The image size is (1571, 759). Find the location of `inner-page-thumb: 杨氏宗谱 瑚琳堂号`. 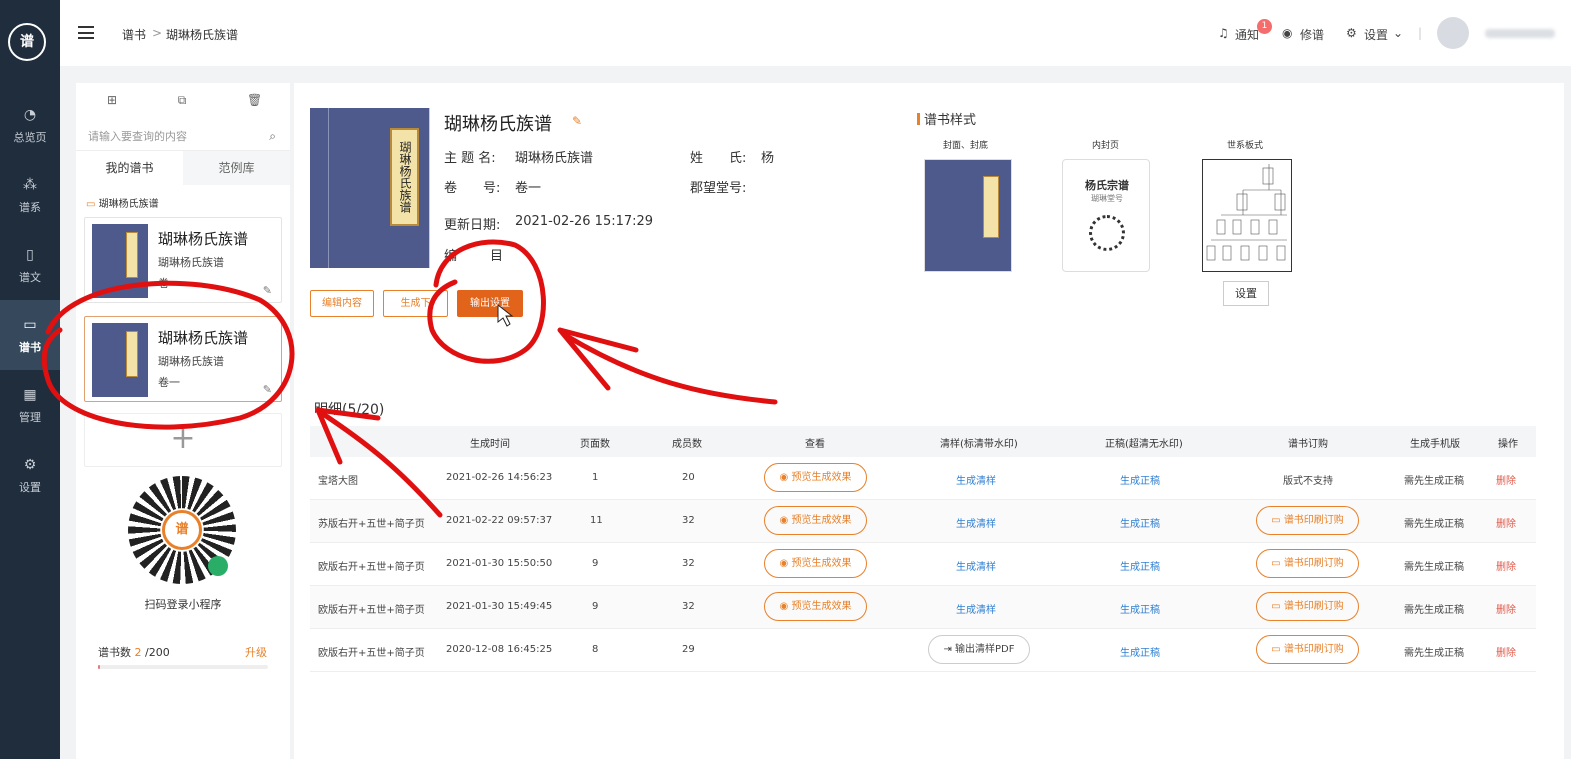

inner-page-thumb: 杨氏宗谱 瑚琳堂号 is located at coordinates (1106, 215).